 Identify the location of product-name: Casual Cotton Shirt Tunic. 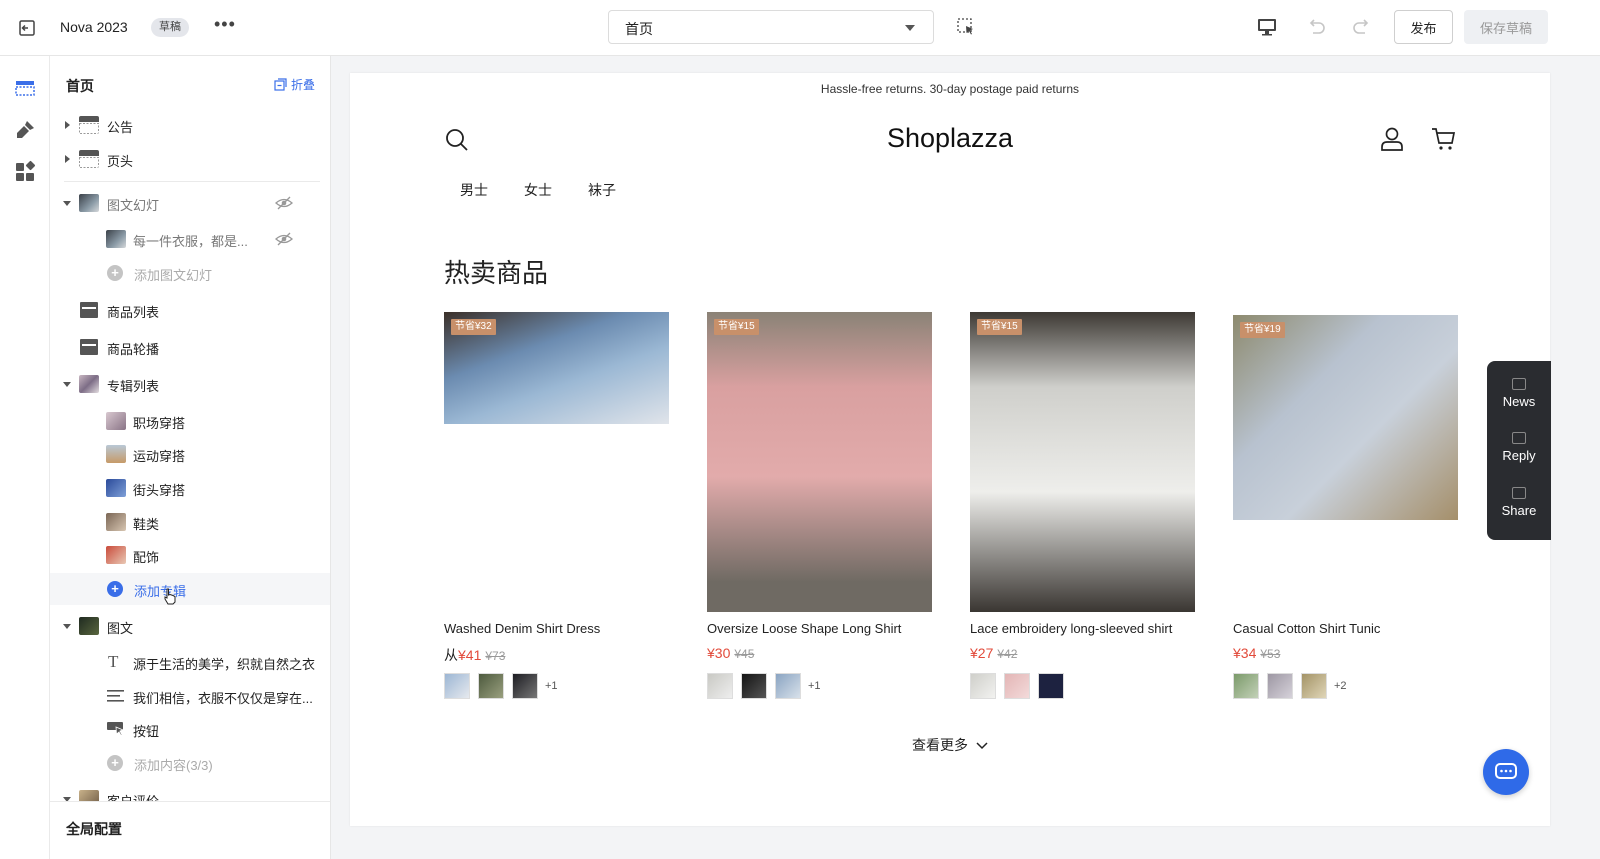
(1306, 628).